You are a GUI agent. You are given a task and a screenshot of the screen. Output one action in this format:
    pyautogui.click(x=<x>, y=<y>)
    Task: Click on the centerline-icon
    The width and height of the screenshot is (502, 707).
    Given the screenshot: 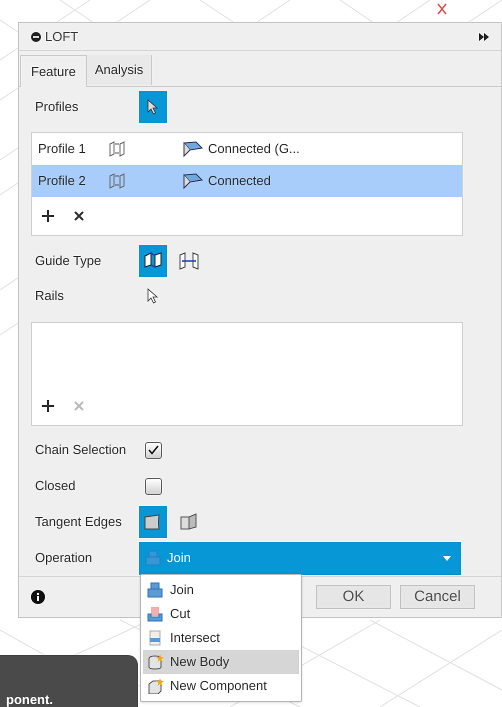 What is the action you would take?
    pyautogui.click(x=189, y=261)
    